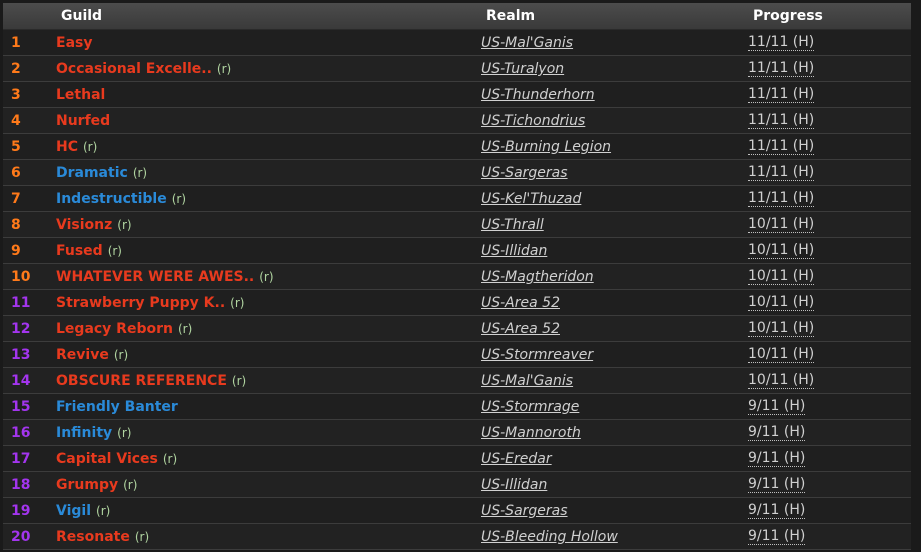 Image resolution: width=921 pixels, height=552 pixels. What do you see at coordinates (457, 329) in the screenshot?
I see `table-row: 12 Legacy Reborn (r) US-Area 52 10/11 (H)` at bounding box center [457, 329].